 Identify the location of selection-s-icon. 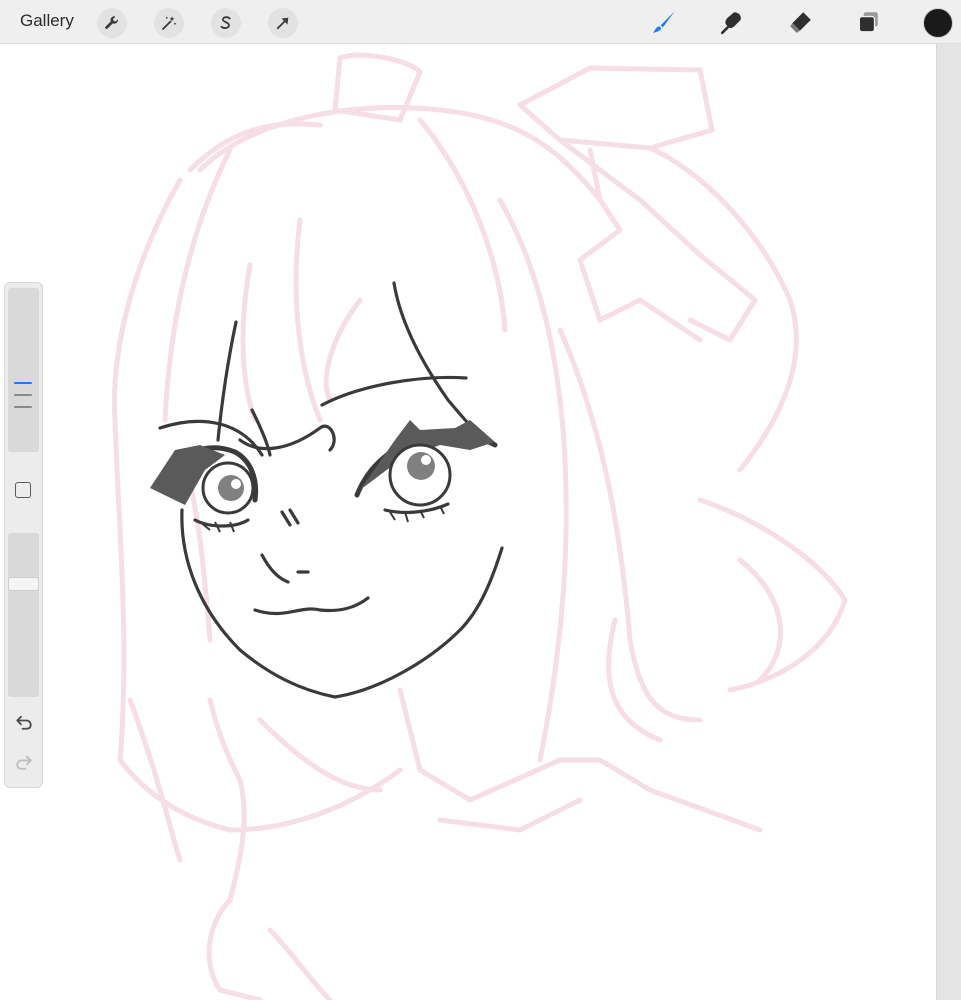
(225, 22).